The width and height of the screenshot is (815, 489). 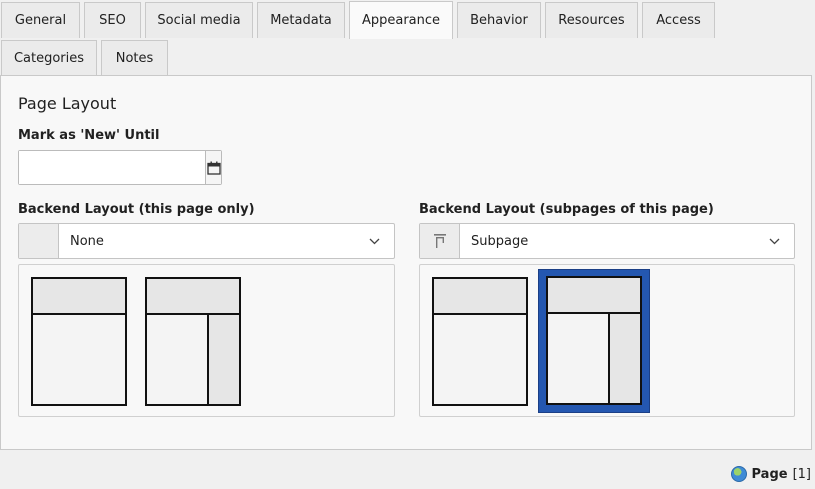 I want to click on tab-label: Notes, so click(x=134, y=58).